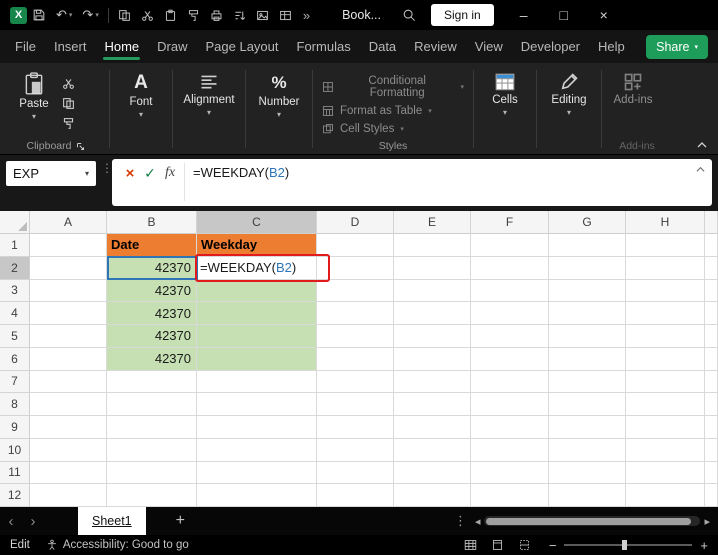 The height and width of the screenshot is (555, 718). I want to click on cell-D12, so click(355, 495).